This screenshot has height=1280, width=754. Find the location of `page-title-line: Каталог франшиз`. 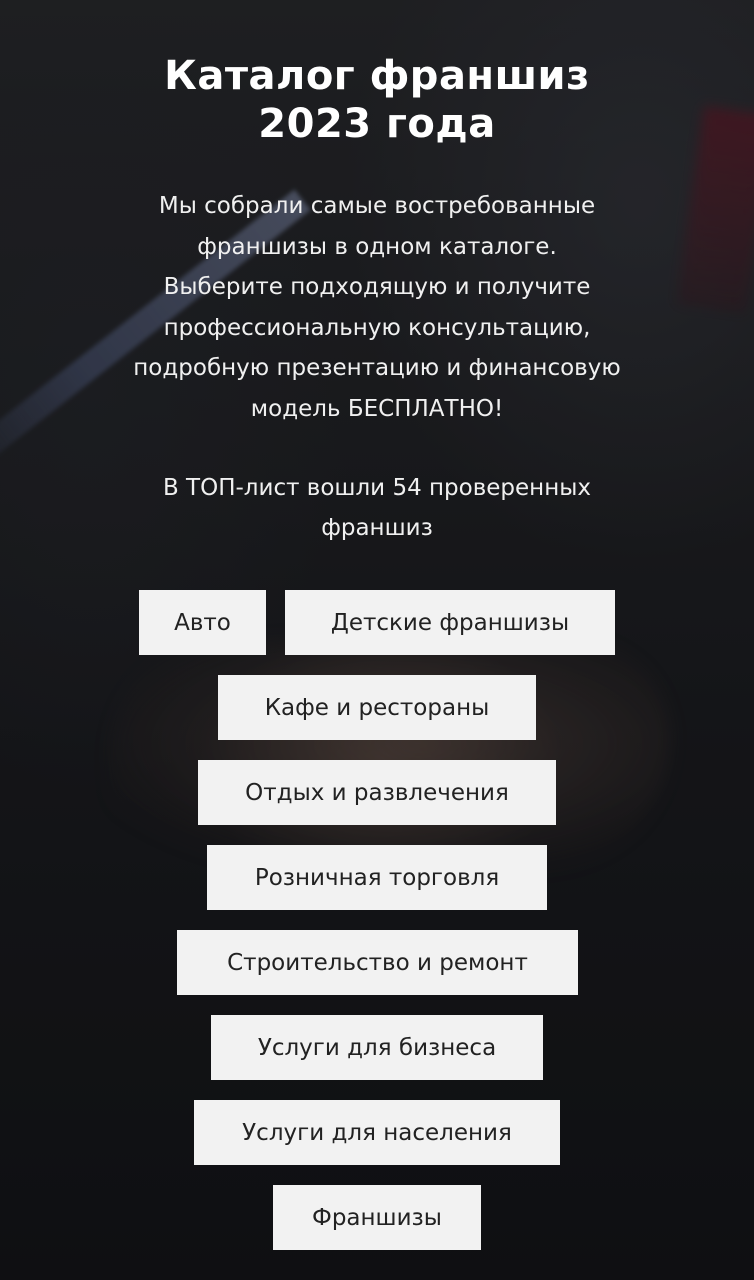

page-title-line: Каталог франшиз is located at coordinates (377, 76).